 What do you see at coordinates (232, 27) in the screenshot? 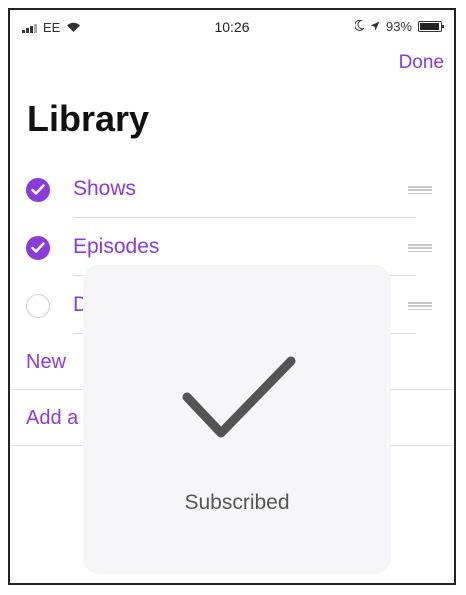
I see `status-bar: EE 10:26 93%` at bounding box center [232, 27].